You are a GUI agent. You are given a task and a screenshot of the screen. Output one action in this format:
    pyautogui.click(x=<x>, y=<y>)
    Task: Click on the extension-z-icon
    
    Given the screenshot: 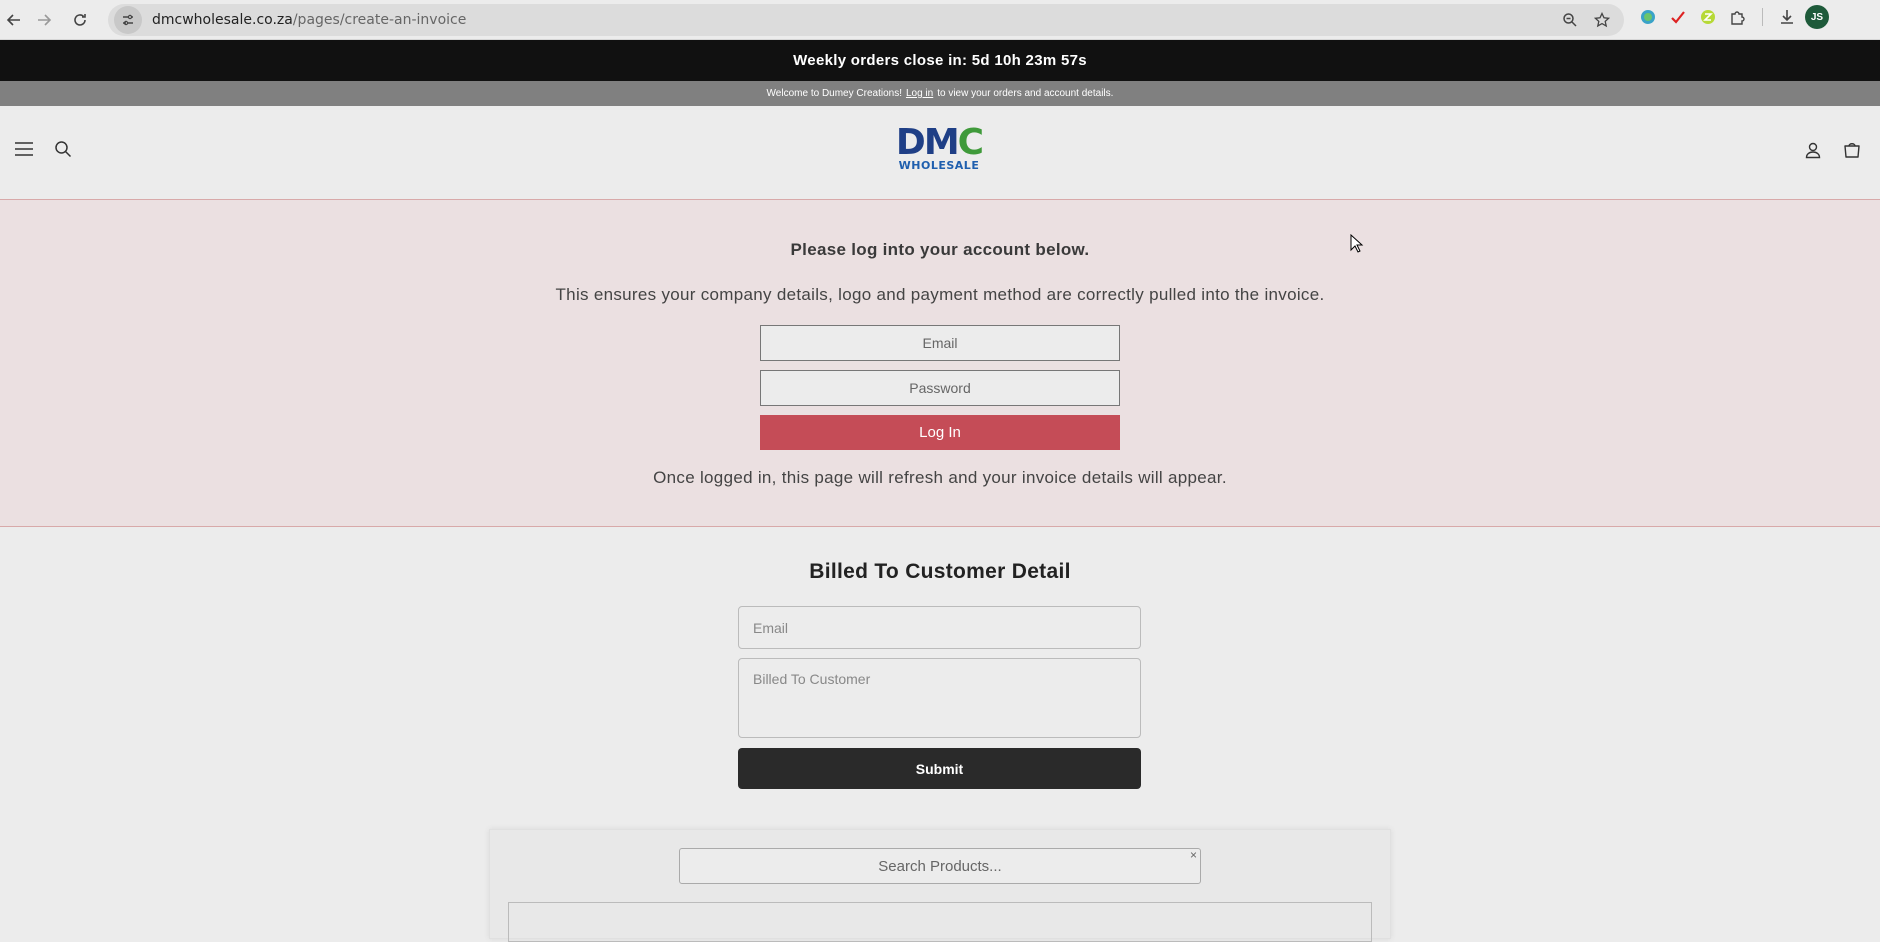 What is the action you would take?
    pyautogui.click(x=1708, y=17)
    